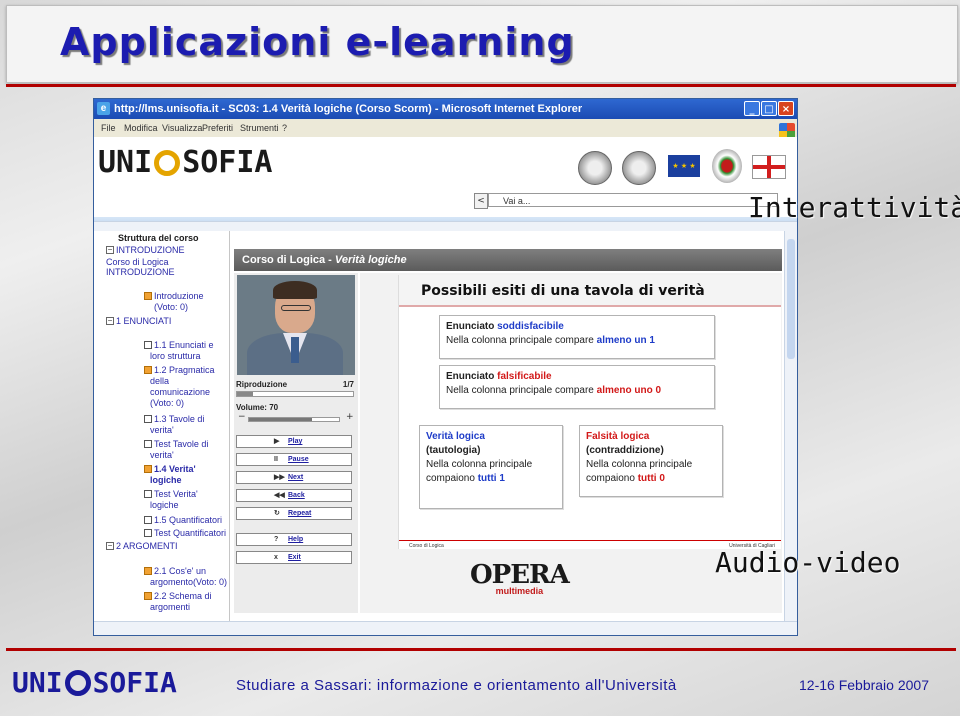 This screenshot has width=960, height=716. I want to click on maximize-button: □, so click(769, 108).